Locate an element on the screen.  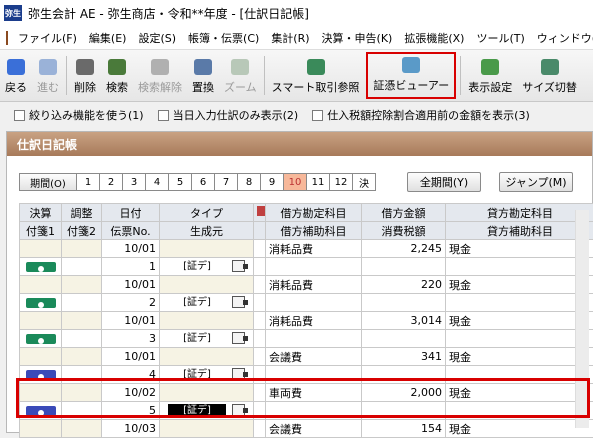
period-month-button: 7 is located at coordinates (226, 182).